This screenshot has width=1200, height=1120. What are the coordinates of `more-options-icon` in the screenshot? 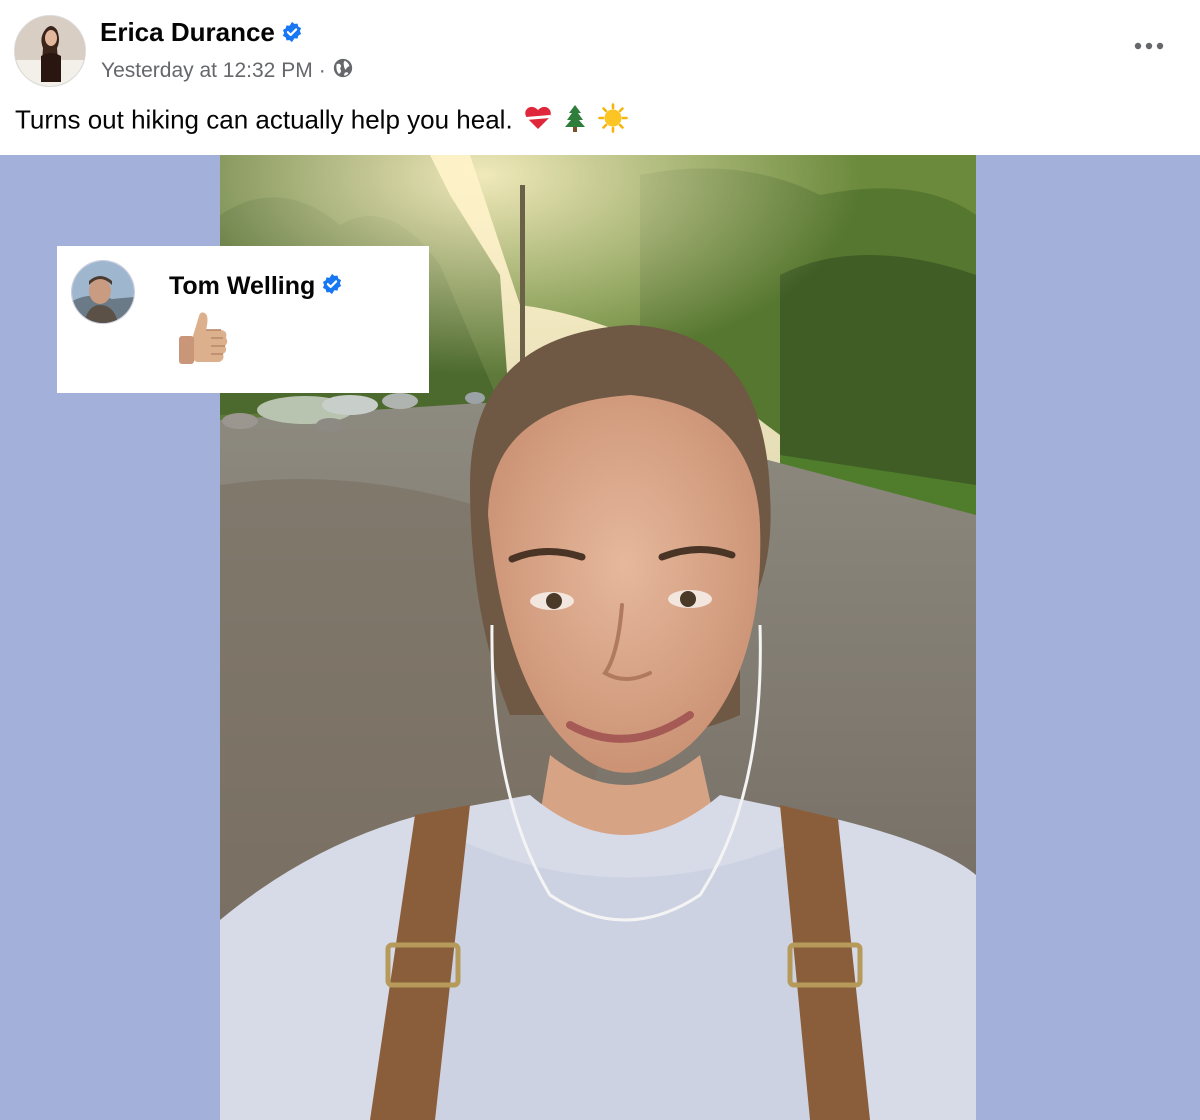 It's located at (1149, 46).